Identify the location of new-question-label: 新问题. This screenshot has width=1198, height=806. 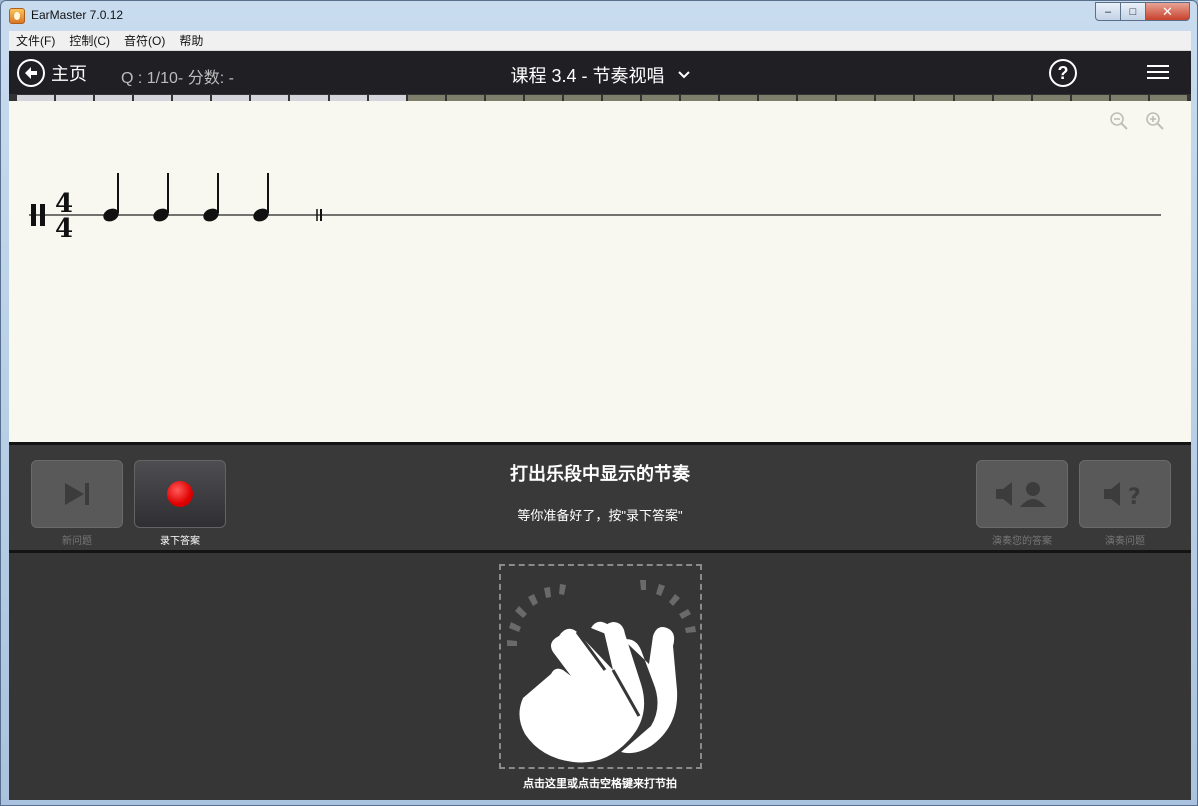
(77, 541).